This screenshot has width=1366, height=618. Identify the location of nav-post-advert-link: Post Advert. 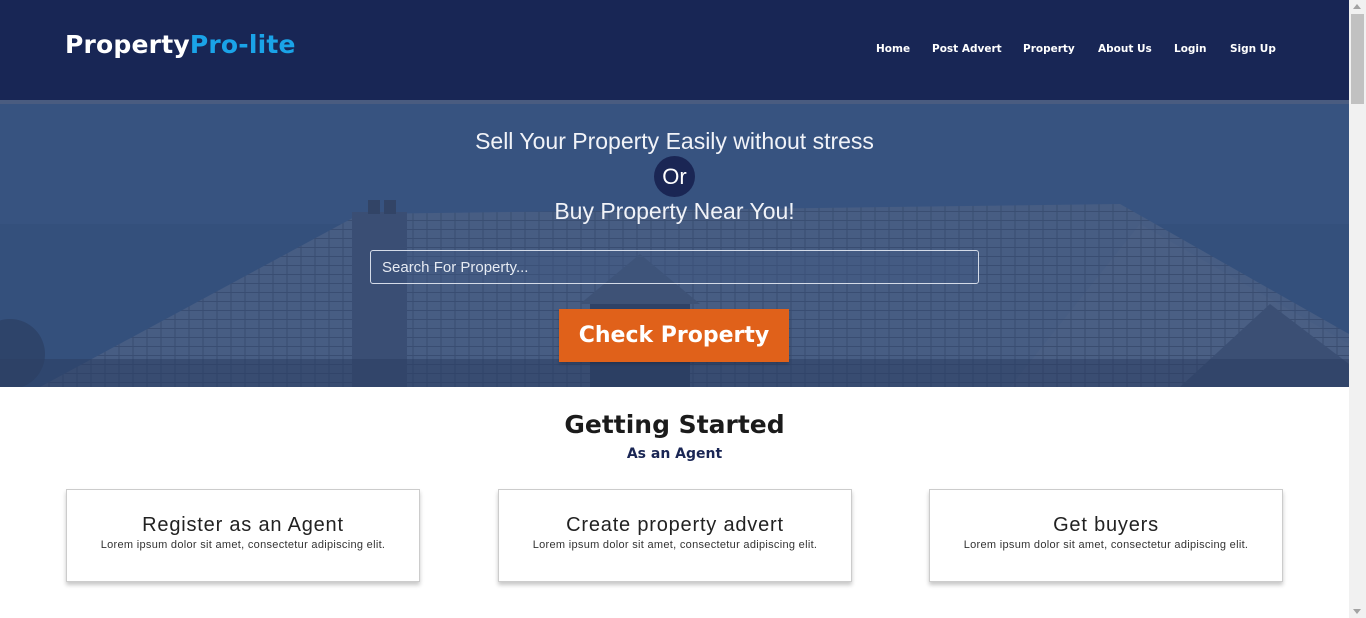
(967, 49).